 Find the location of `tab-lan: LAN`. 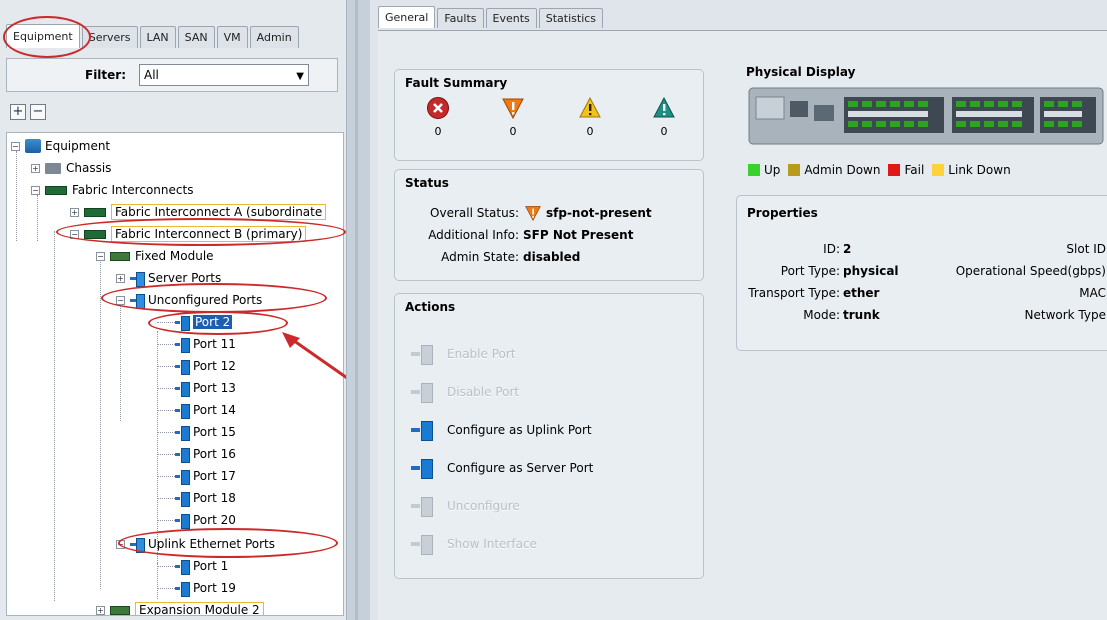

tab-lan: LAN is located at coordinates (157, 37).